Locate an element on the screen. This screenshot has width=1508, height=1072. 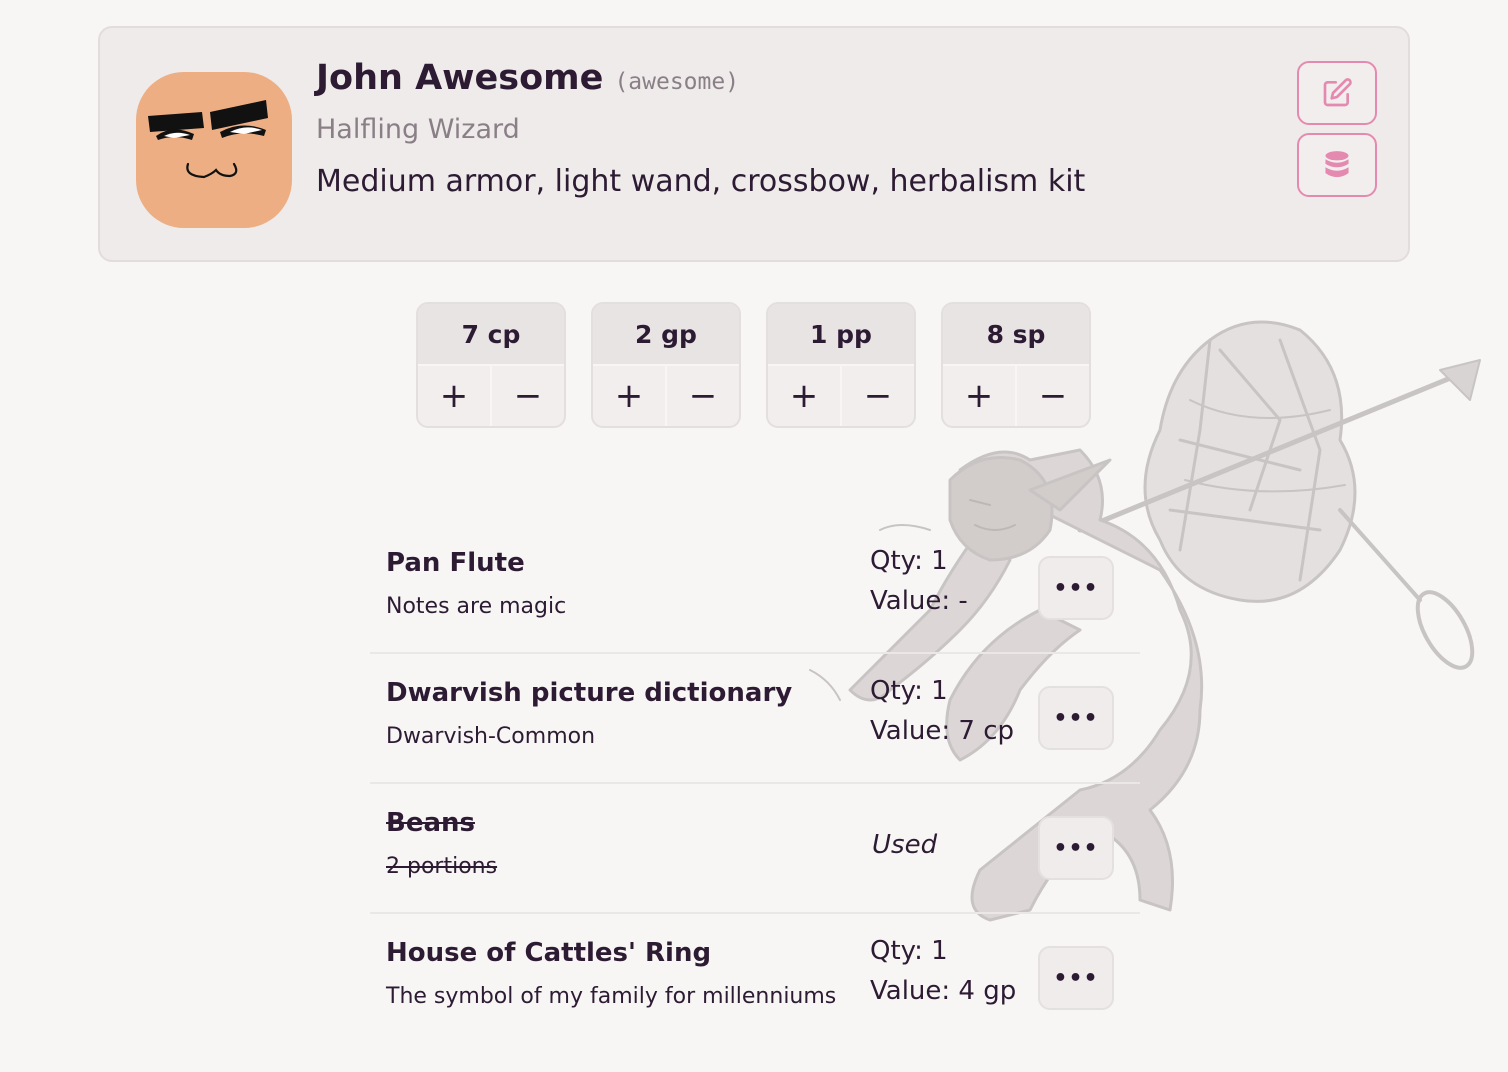
item-name: Pan Flute is located at coordinates (455, 563).